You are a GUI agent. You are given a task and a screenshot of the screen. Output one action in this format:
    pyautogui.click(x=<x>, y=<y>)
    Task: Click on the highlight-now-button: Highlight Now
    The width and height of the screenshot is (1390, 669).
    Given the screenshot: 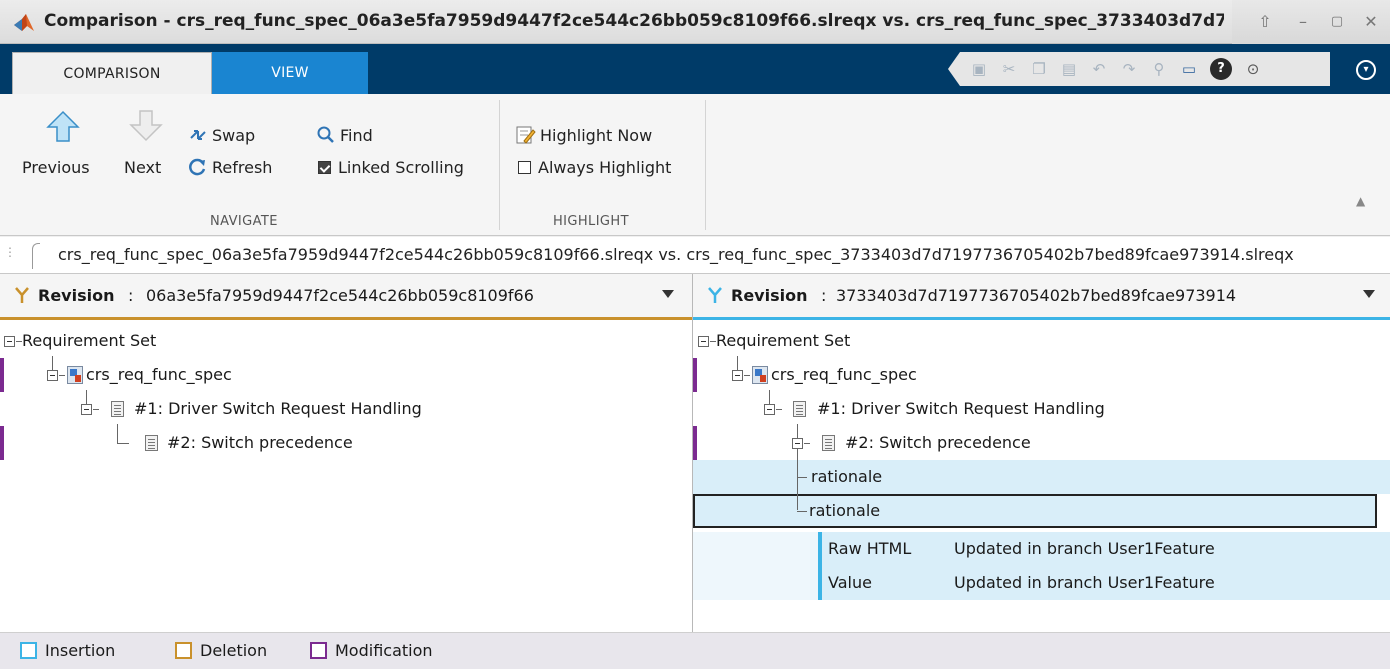 What is the action you would take?
    pyautogui.click(x=584, y=135)
    